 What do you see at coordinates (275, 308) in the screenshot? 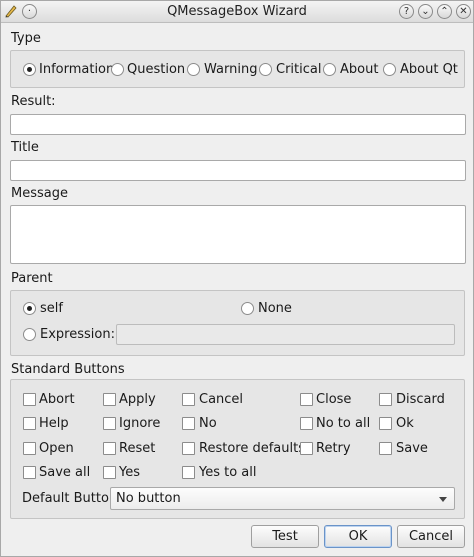
I see `parent-none-label: None` at bounding box center [275, 308].